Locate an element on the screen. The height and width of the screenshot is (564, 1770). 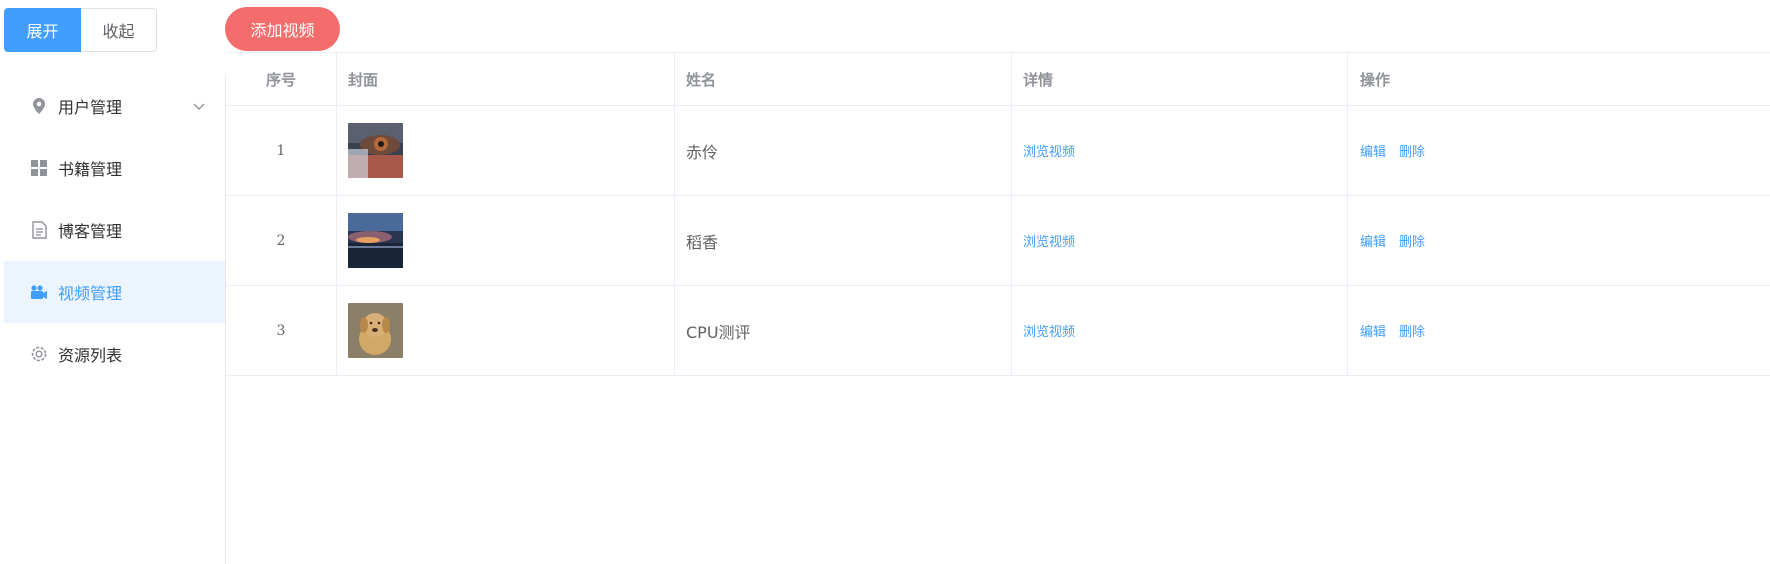
table-row: 1 赤伶 浏览视频 编辑 删除 is located at coordinates (998, 151).